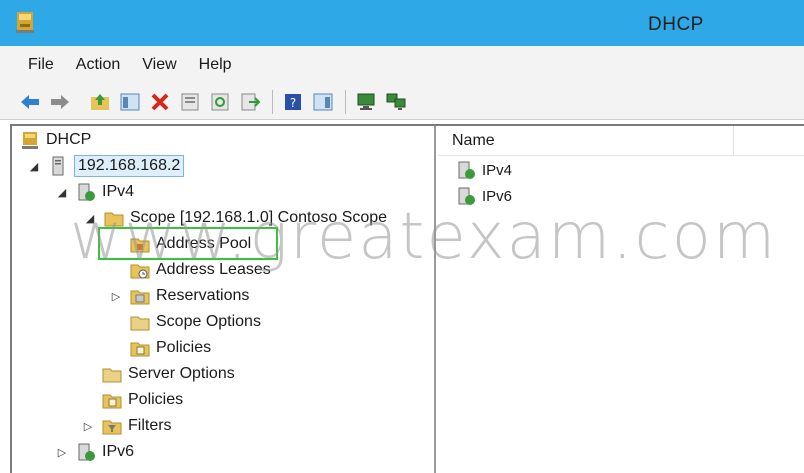 This screenshot has height=473, width=804. Describe the element at coordinates (396, 102) in the screenshot. I see `computer-network-icon` at that location.